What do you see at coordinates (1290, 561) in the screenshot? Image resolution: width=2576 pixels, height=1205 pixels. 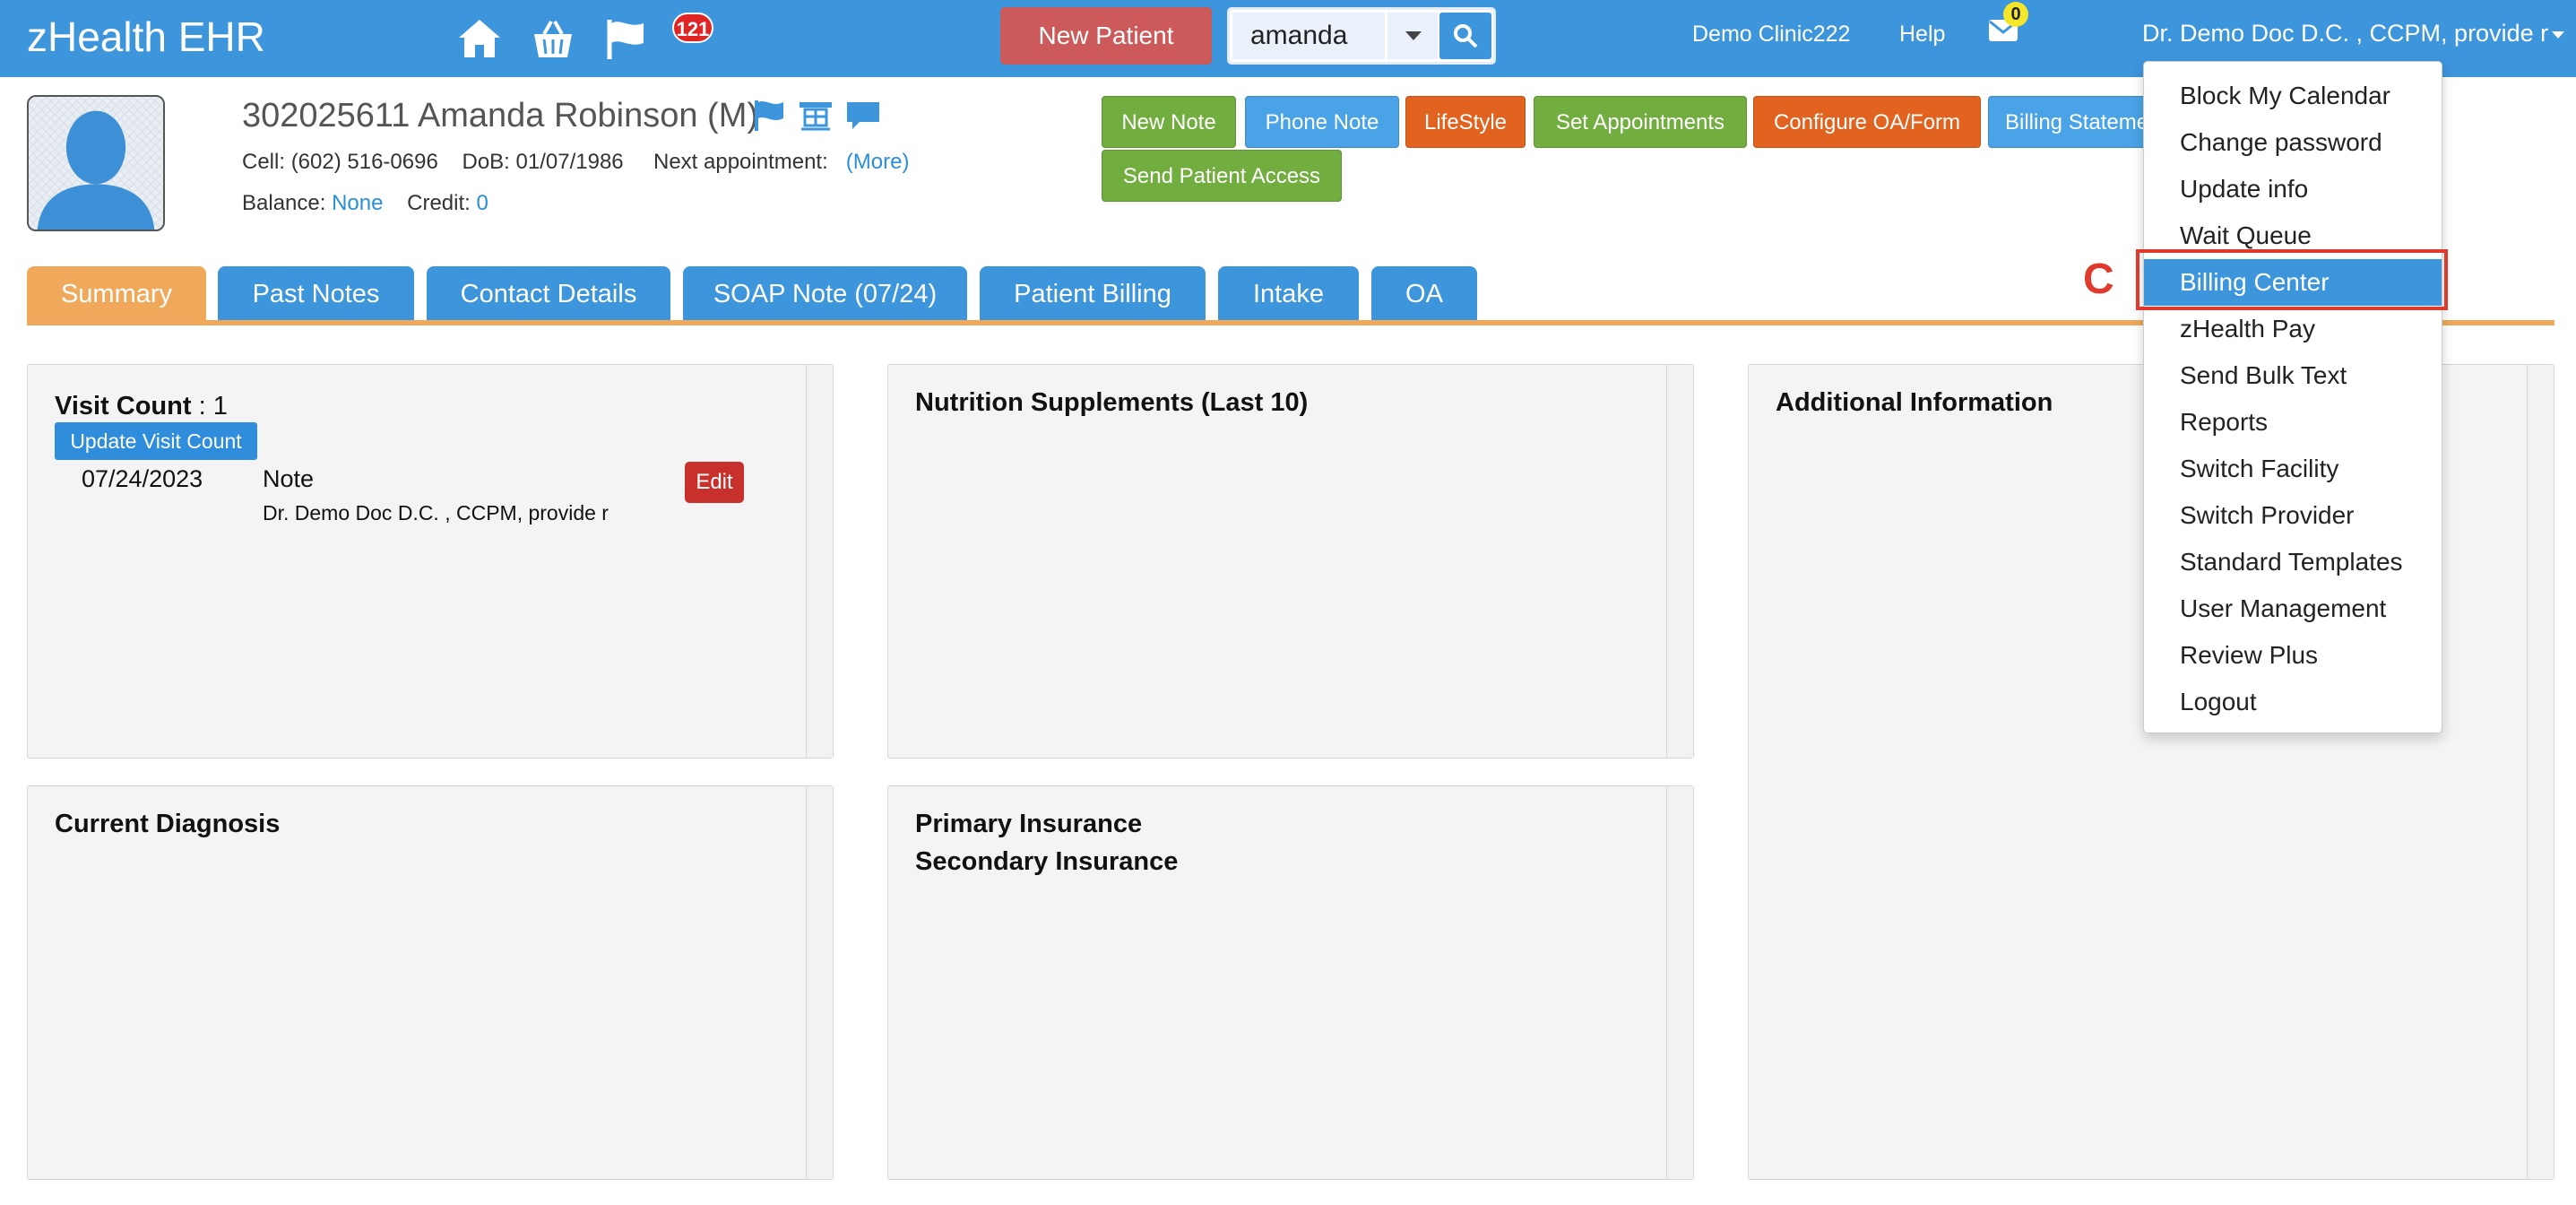 I see `nutrition-panel: Nutrition Supplements (Last 10)` at bounding box center [1290, 561].